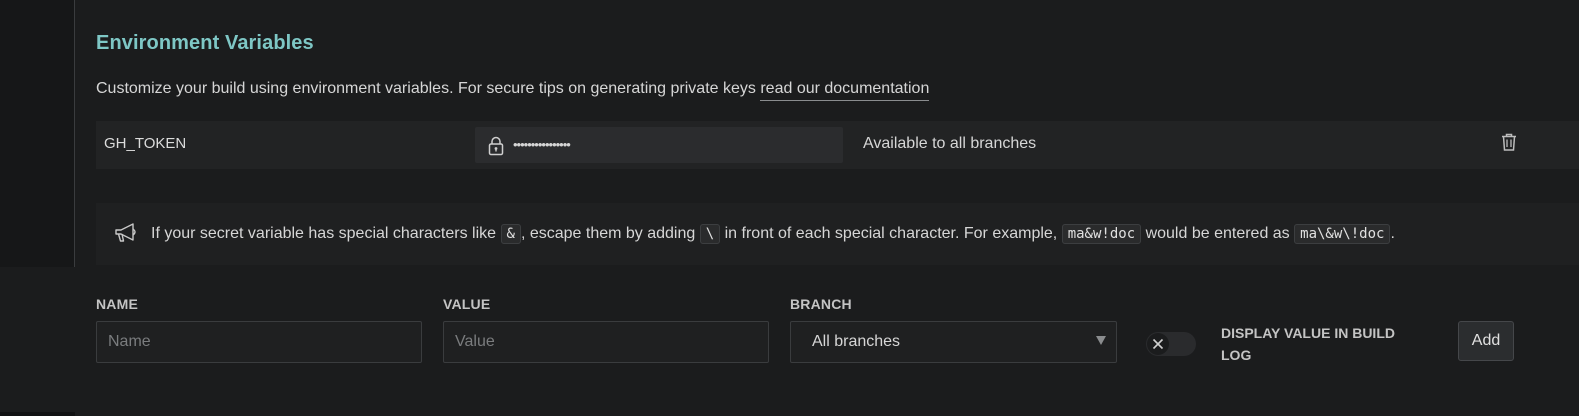 The height and width of the screenshot is (416, 1579). I want to click on close-icon, so click(1158, 344).